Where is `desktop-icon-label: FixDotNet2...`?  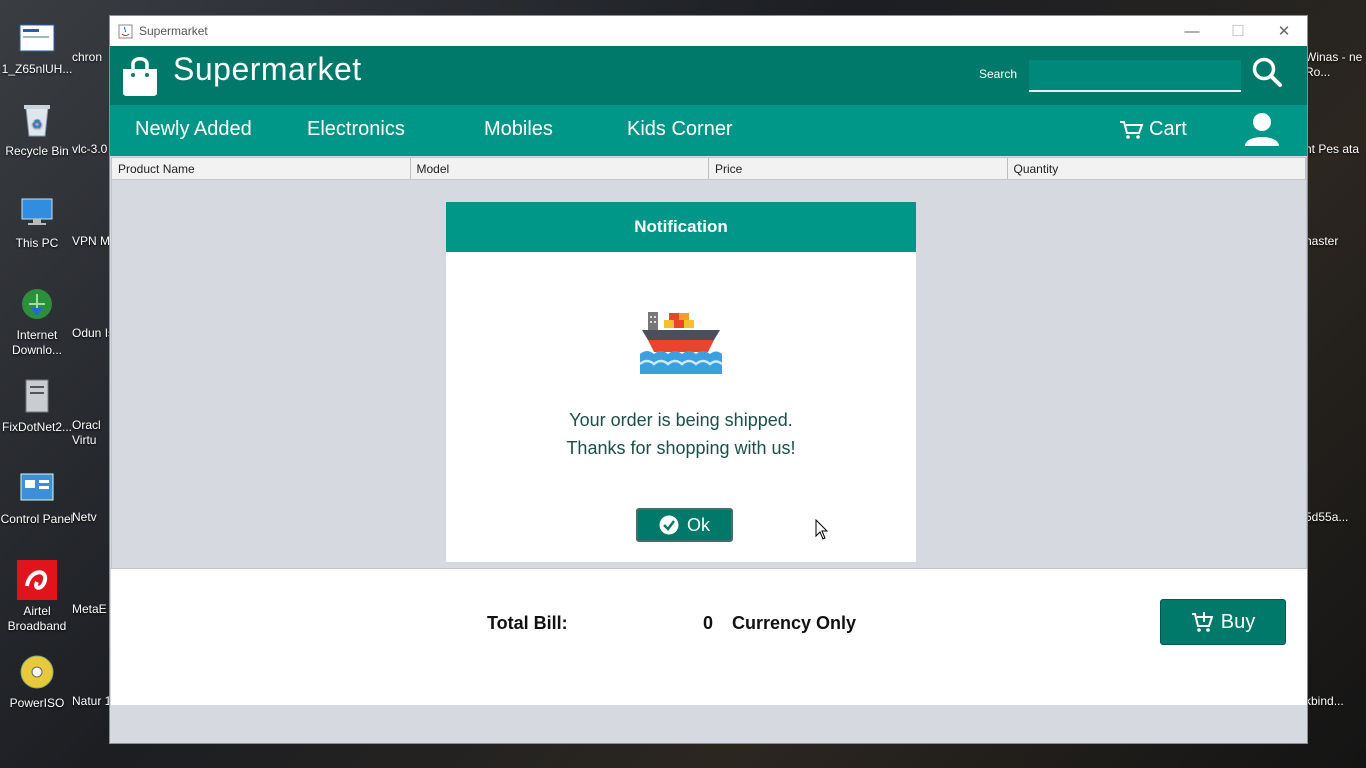
desktop-icon-label: FixDotNet2... is located at coordinates (37, 427).